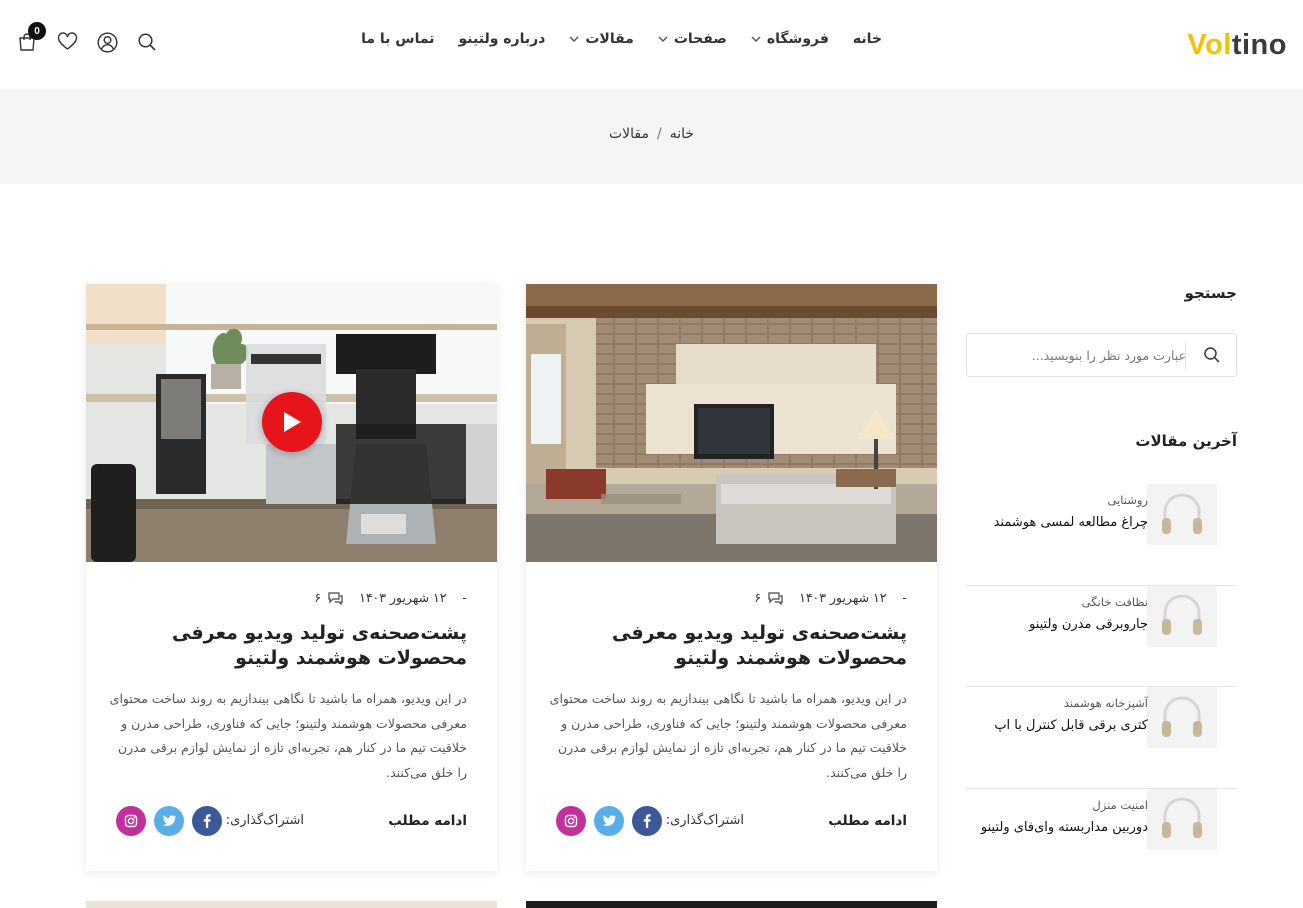  What do you see at coordinates (1101, 535) in the screenshot?
I see `list-item: روشنایی چراغ مطالعه لمسی هوشمند` at bounding box center [1101, 535].